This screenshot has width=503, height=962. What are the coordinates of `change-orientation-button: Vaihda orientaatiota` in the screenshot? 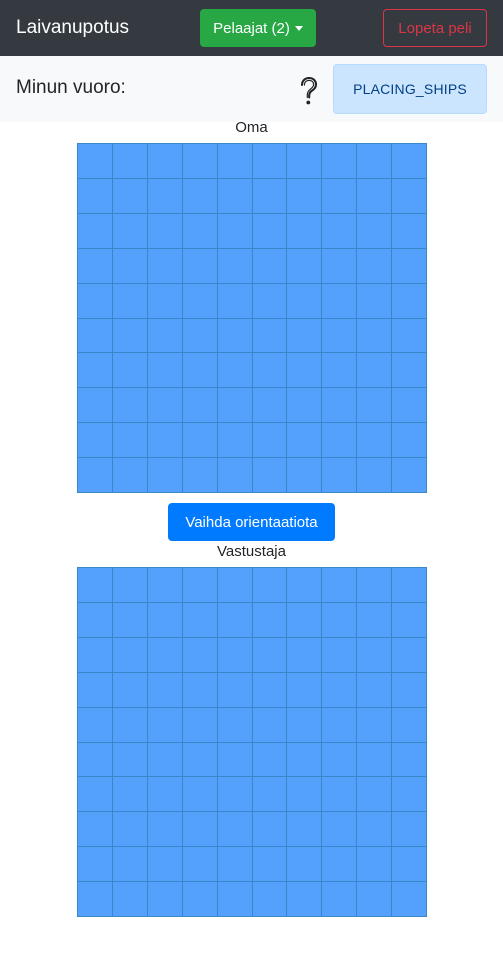 It's located at (251, 522).